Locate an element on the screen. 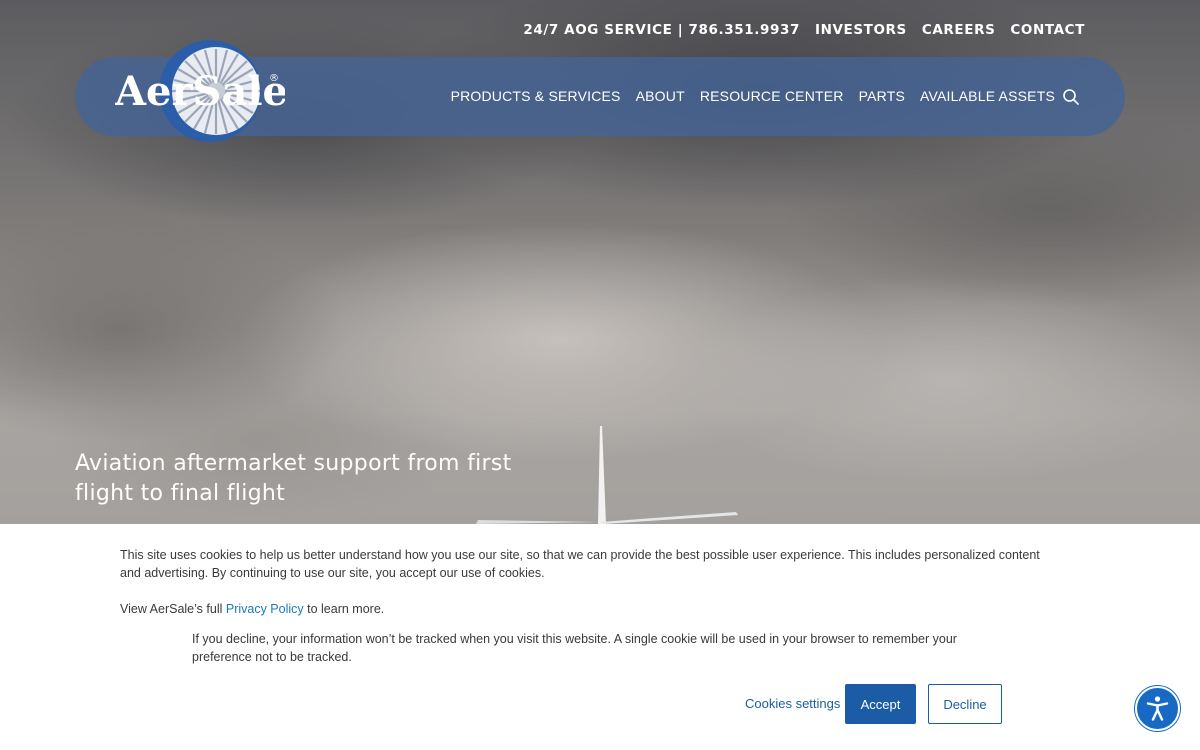 Image resolution: width=1200 pixels, height=750 pixels. accessibility-icon is located at coordinates (1157, 708).